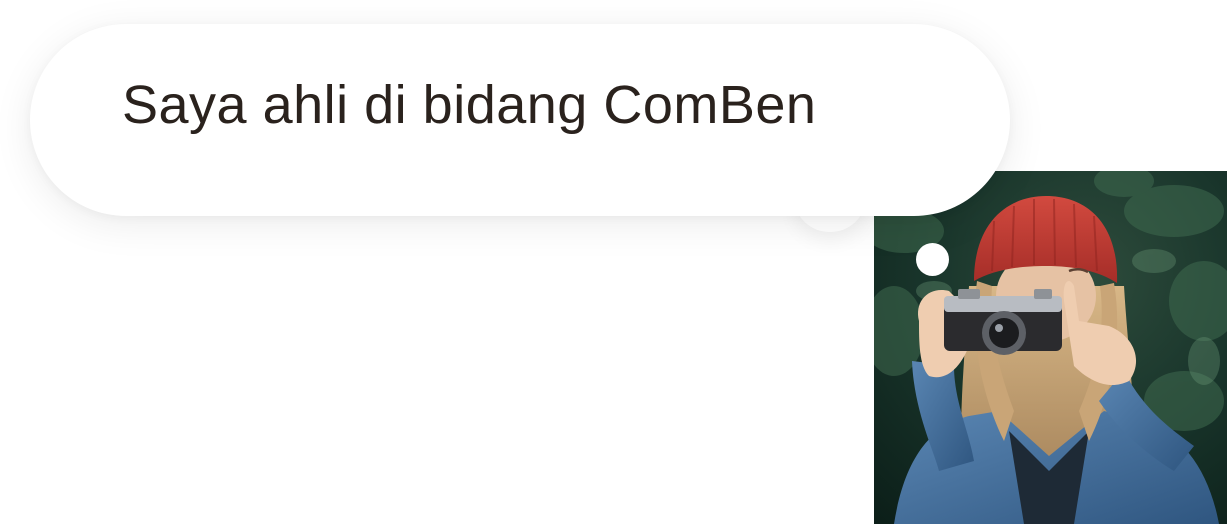 This screenshot has height=524, width=1227. Describe the element at coordinates (469, 105) in the screenshot. I see `speech-bubble-text: Saya ahli di bidang ComBen` at that location.